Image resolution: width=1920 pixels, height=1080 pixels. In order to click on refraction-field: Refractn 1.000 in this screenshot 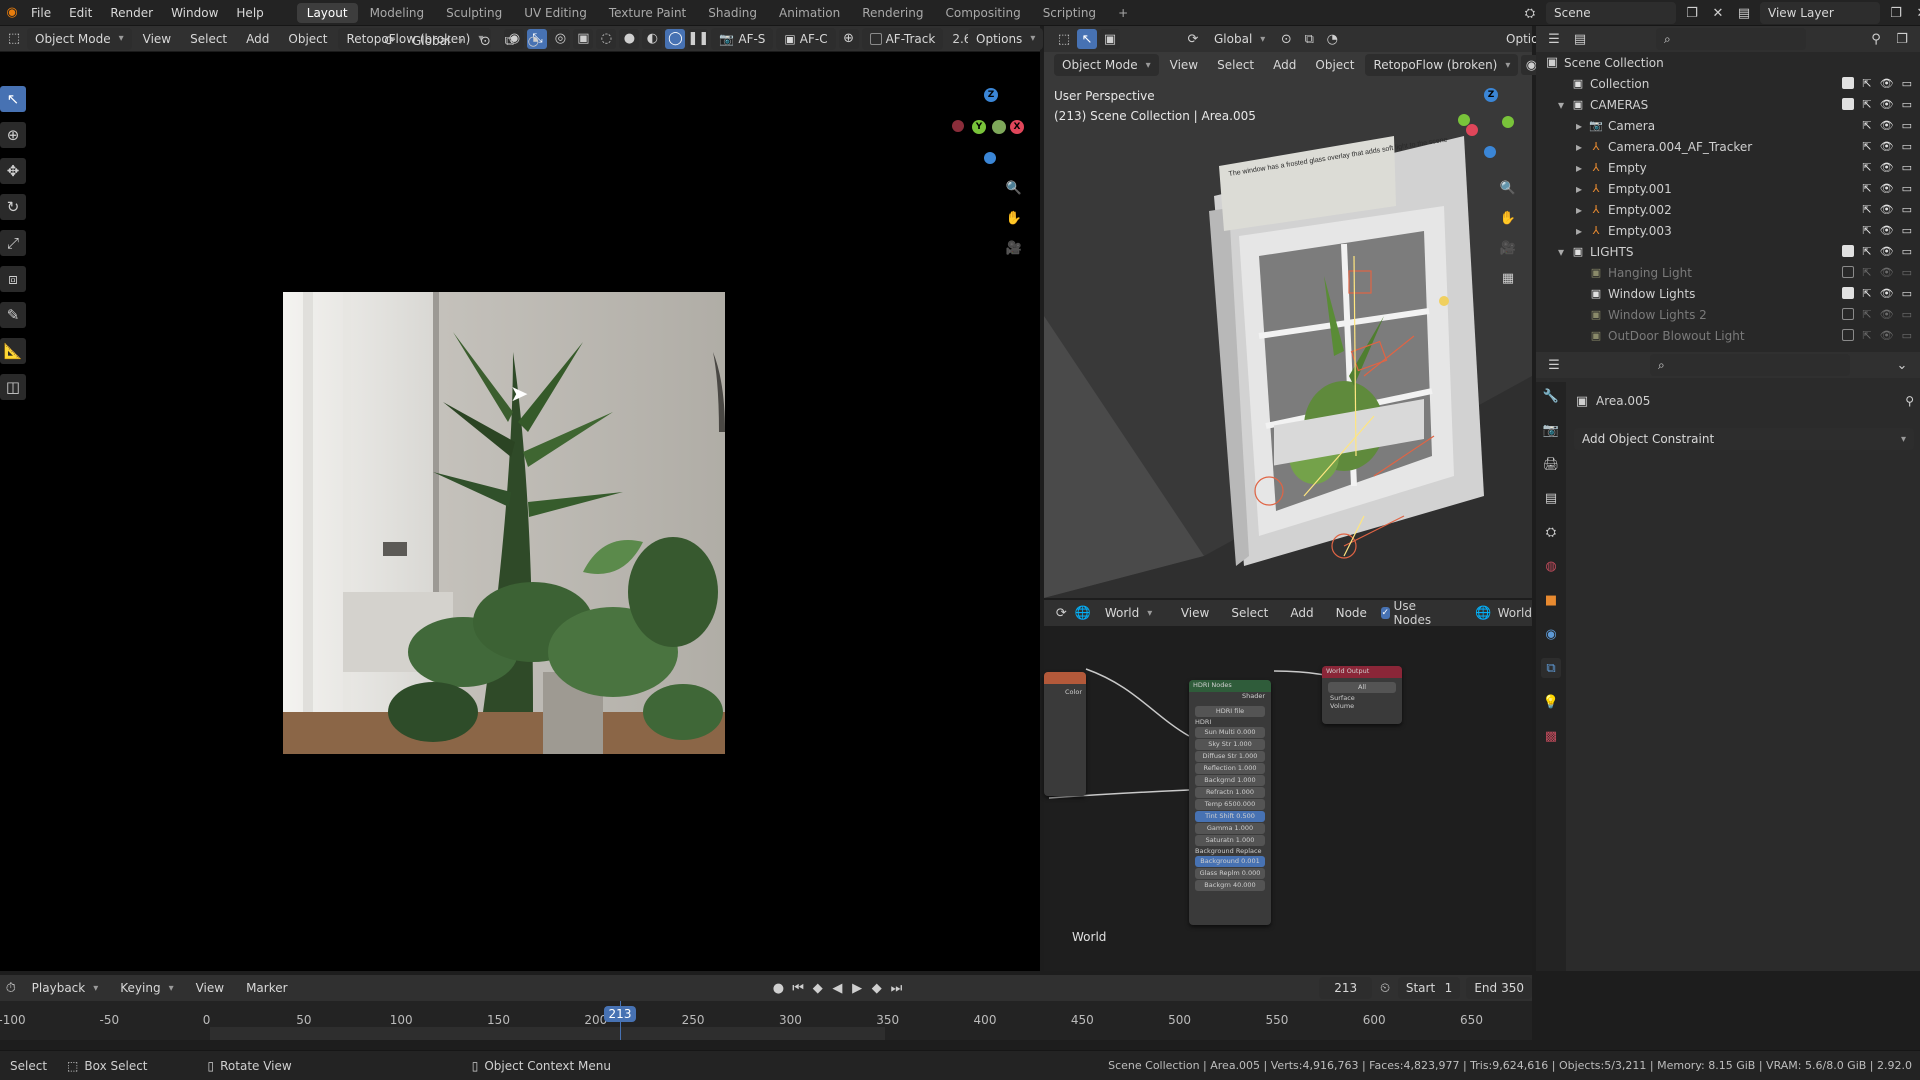, I will do `click(1230, 792)`.